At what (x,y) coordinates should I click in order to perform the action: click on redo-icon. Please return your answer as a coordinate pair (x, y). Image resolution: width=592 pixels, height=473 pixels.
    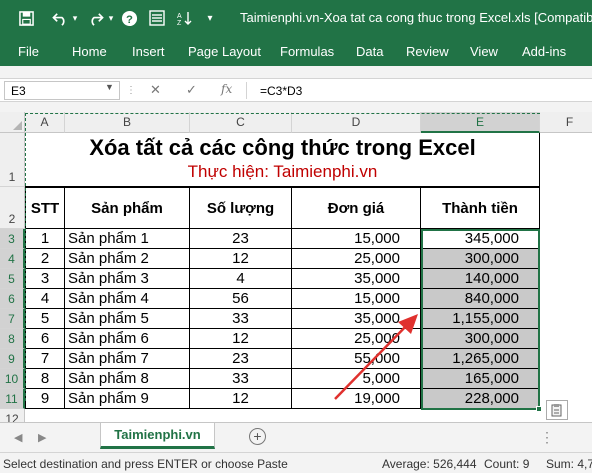
    Looking at the image, I should click on (96, 18).